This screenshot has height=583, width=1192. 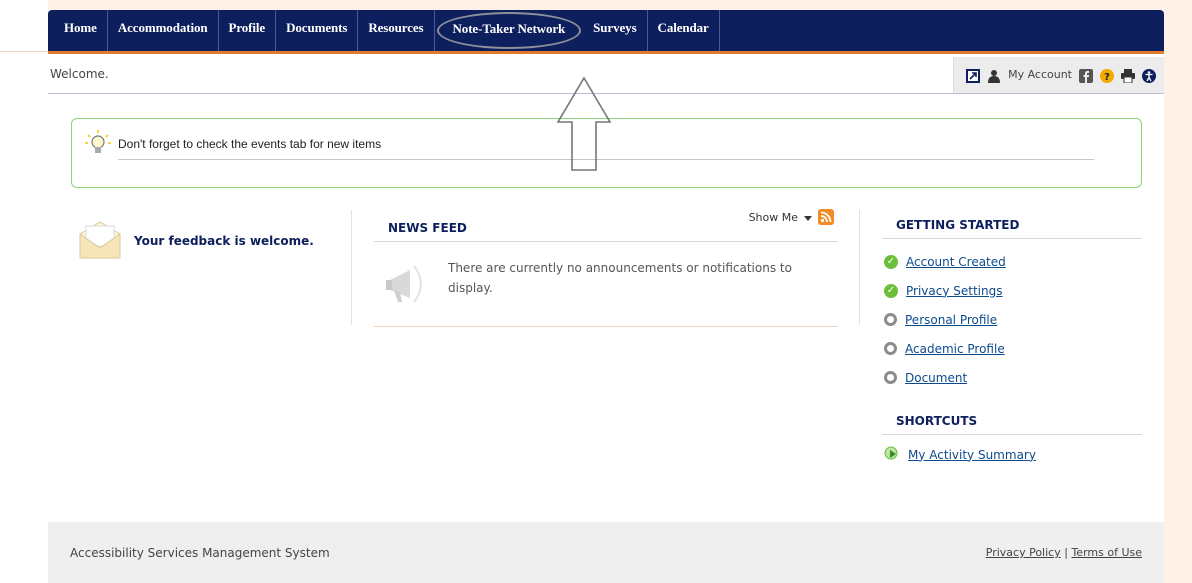 What do you see at coordinates (1106, 552) in the screenshot?
I see `terms-of-use-link: Terms of Use` at bounding box center [1106, 552].